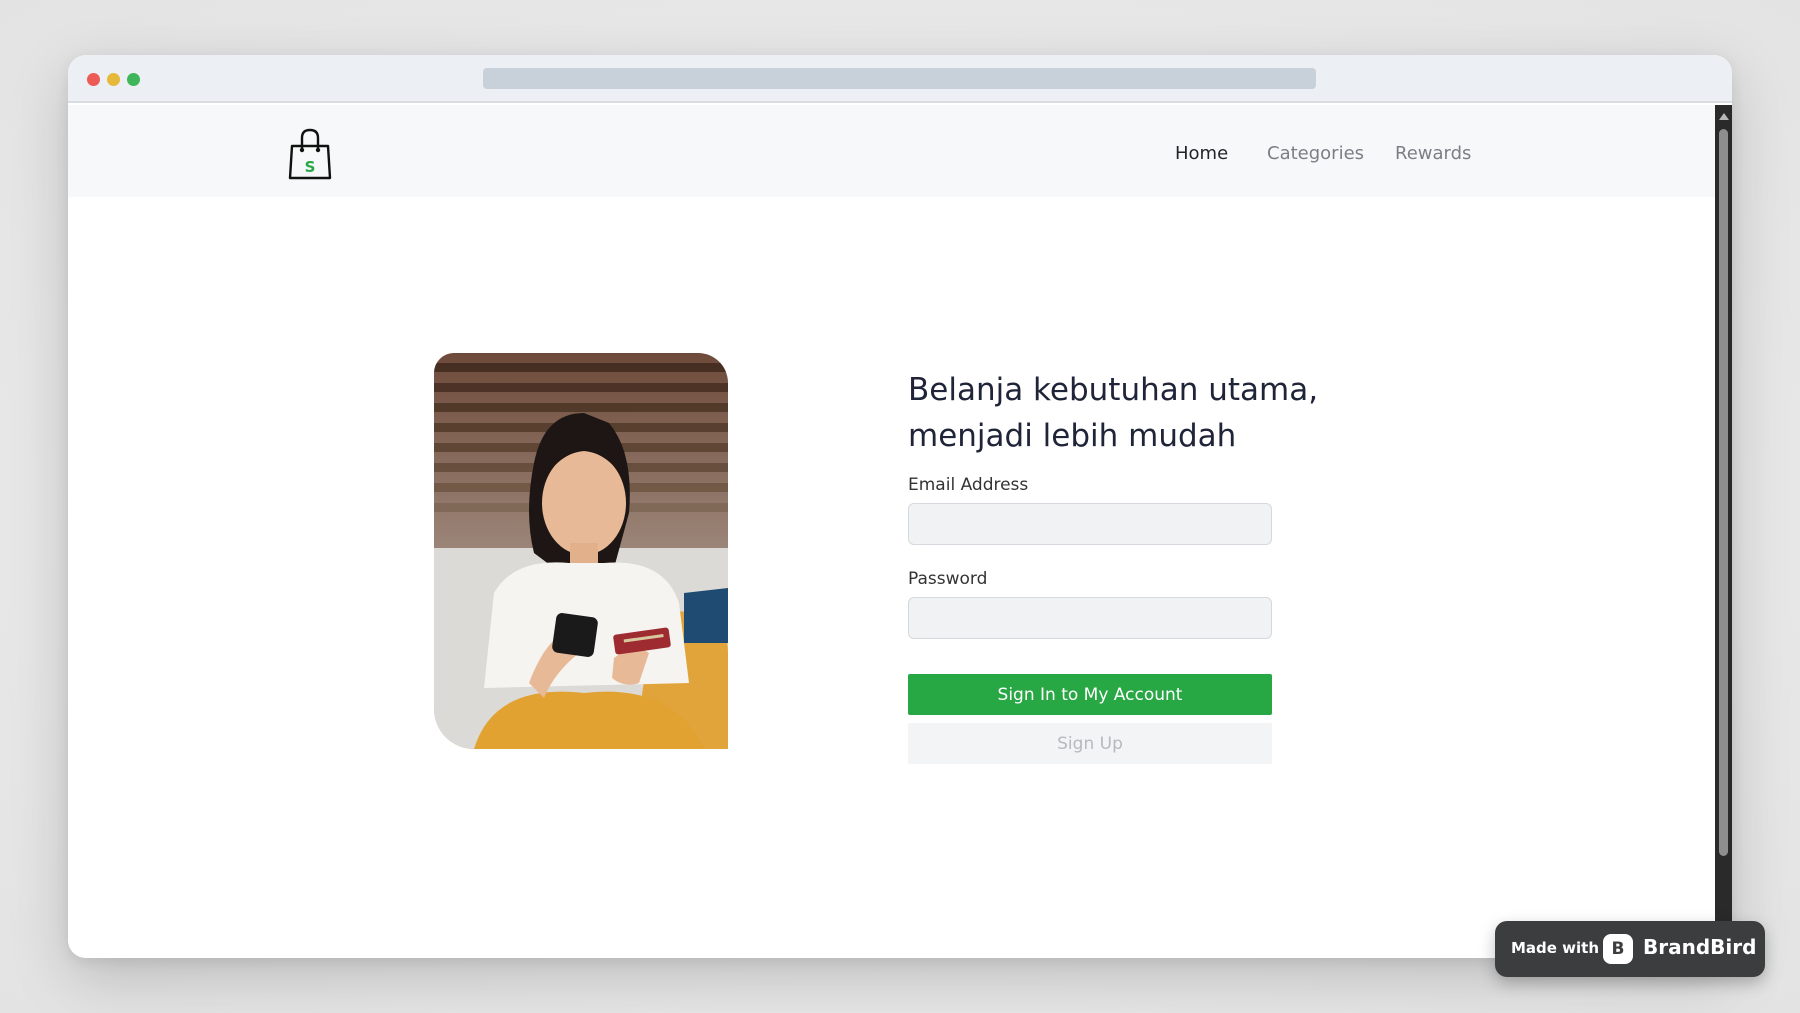 The height and width of the screenshot is (1013, 1800). What do you see at coordinates (133, 79) in the screenshot?
I see `maximize-window-button` at bounding box center [133, 79].